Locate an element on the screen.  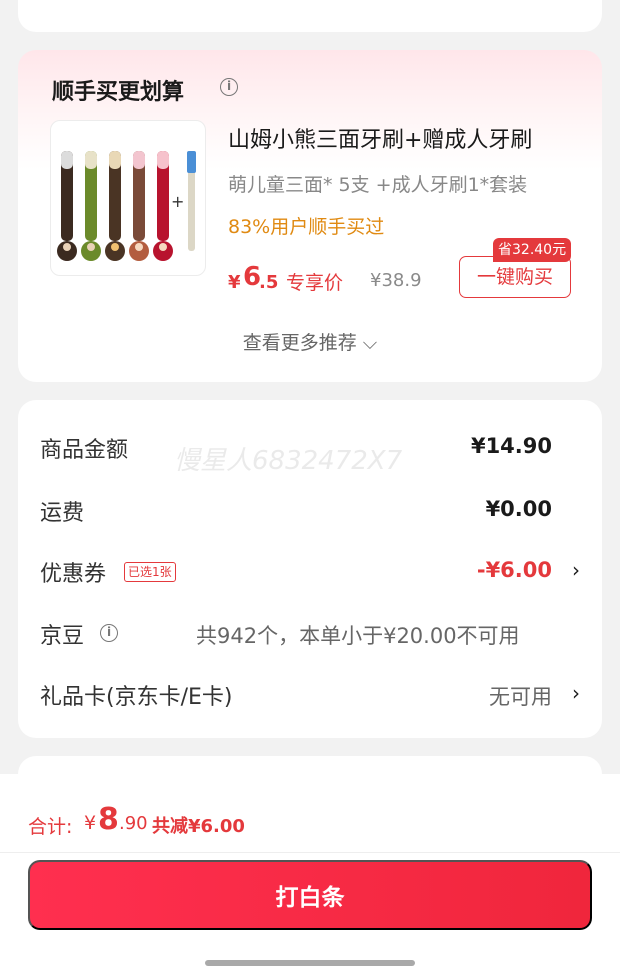
price-currency: ¥ is located at coordinates (234, 282).